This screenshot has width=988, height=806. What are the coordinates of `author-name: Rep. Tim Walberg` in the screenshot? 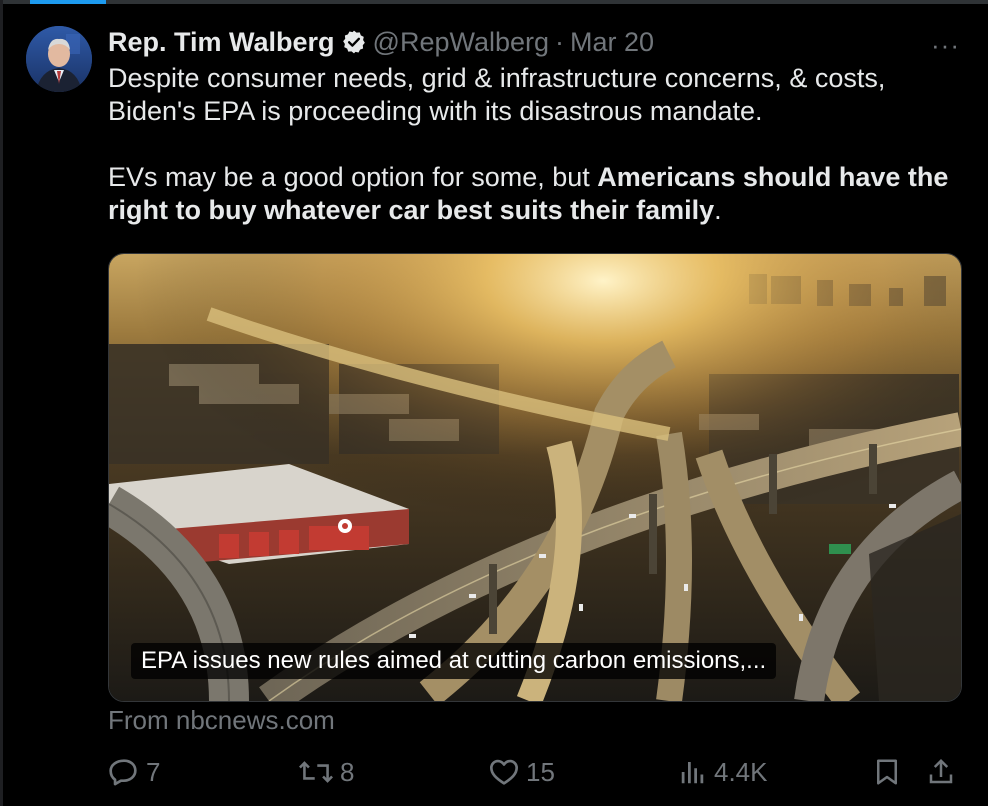 It's located at (221, 42).